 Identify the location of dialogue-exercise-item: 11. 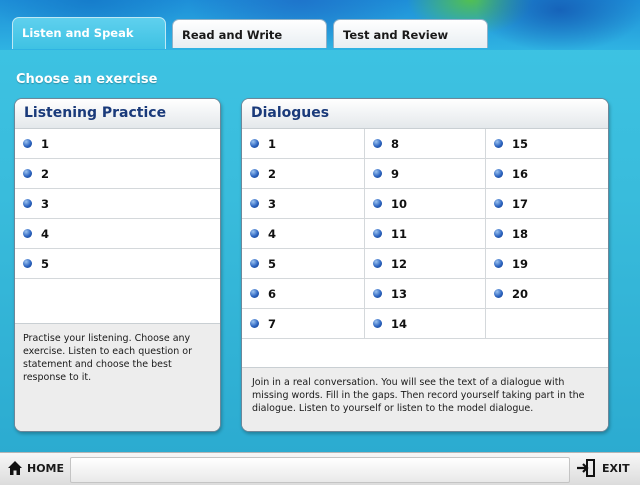
(425, 234).